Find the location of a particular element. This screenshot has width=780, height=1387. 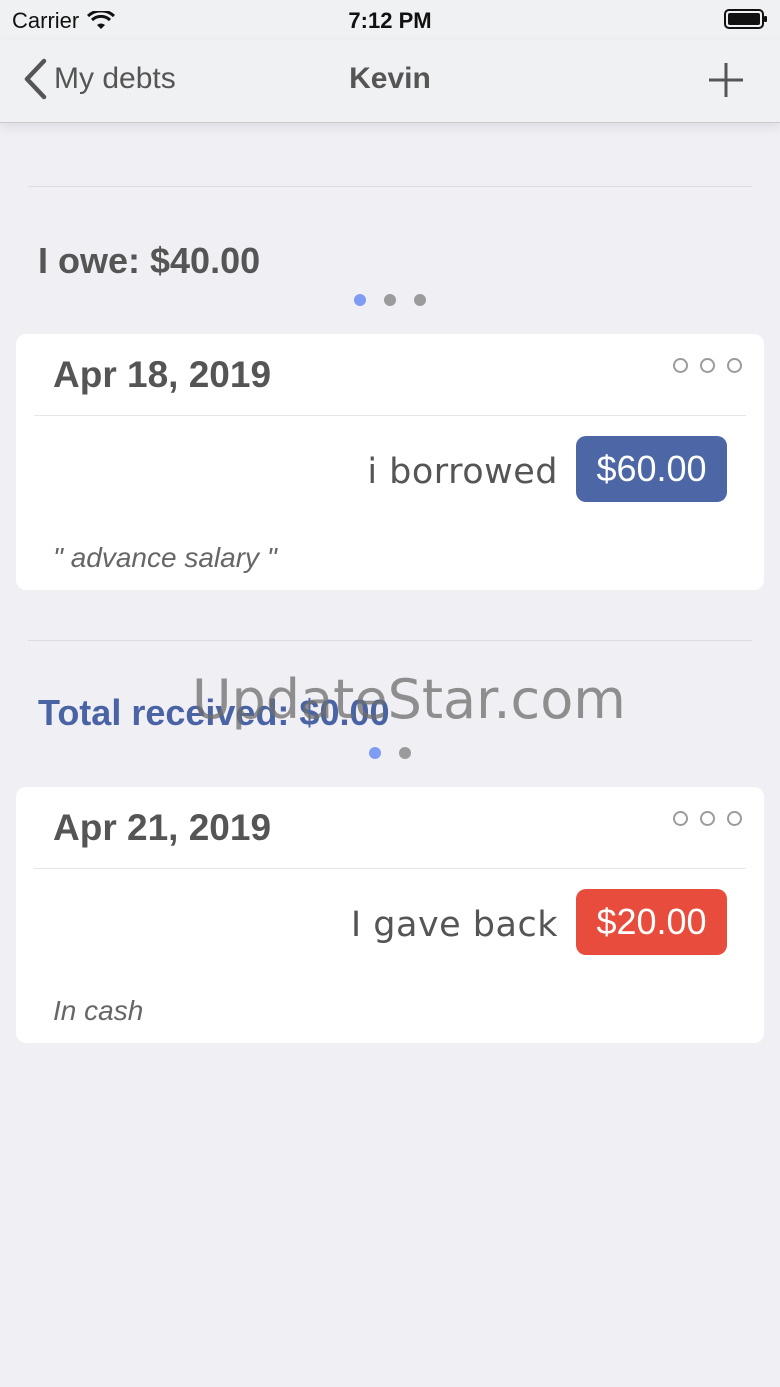

page-indicator-received is located at coordinates (390, 753).